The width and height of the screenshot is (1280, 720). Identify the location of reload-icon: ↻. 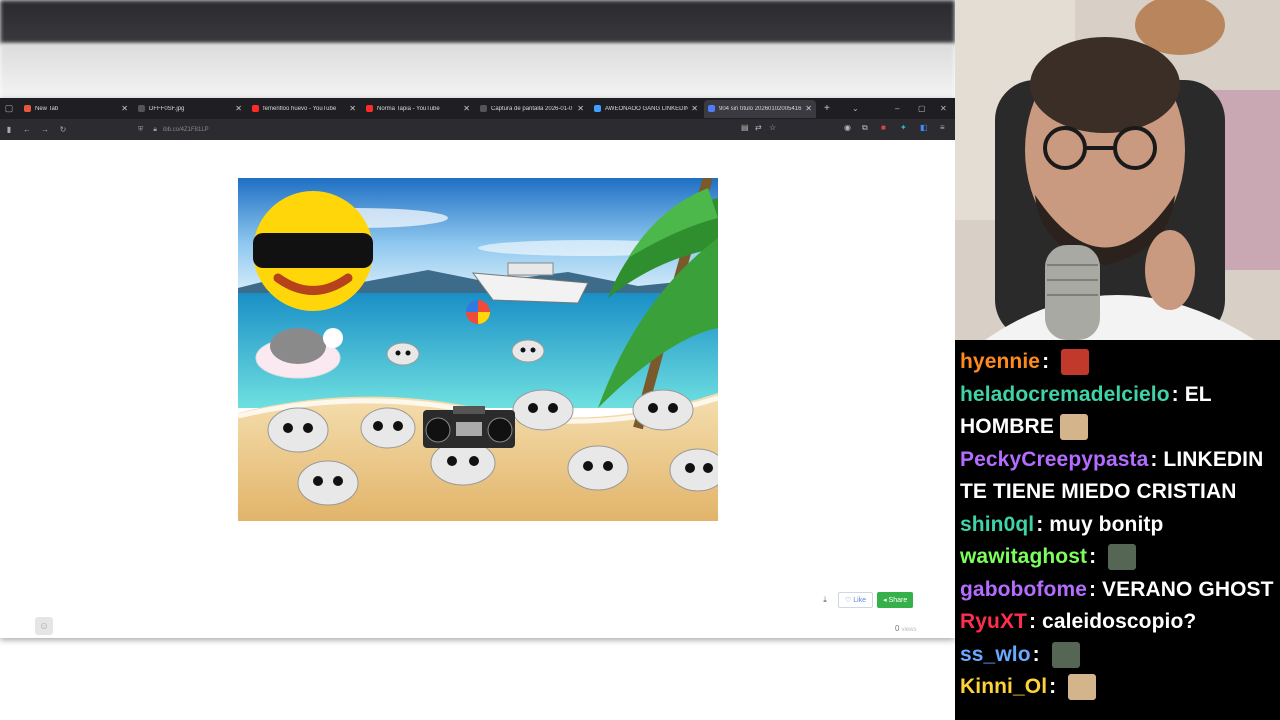
(63, 129).